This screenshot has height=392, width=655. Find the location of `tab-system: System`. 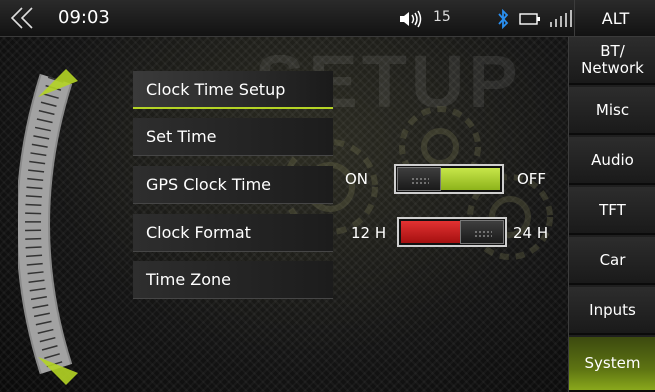

tab-system: System is located at coordinates (612, 364).